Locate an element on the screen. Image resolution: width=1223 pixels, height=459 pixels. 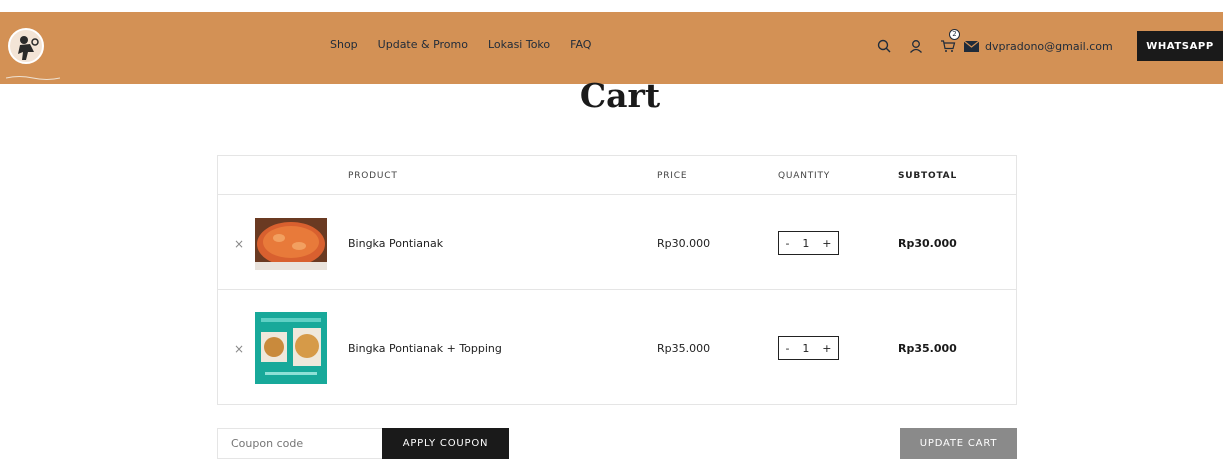
product-price: Rp35.000 is located at coordinates (684, 348).